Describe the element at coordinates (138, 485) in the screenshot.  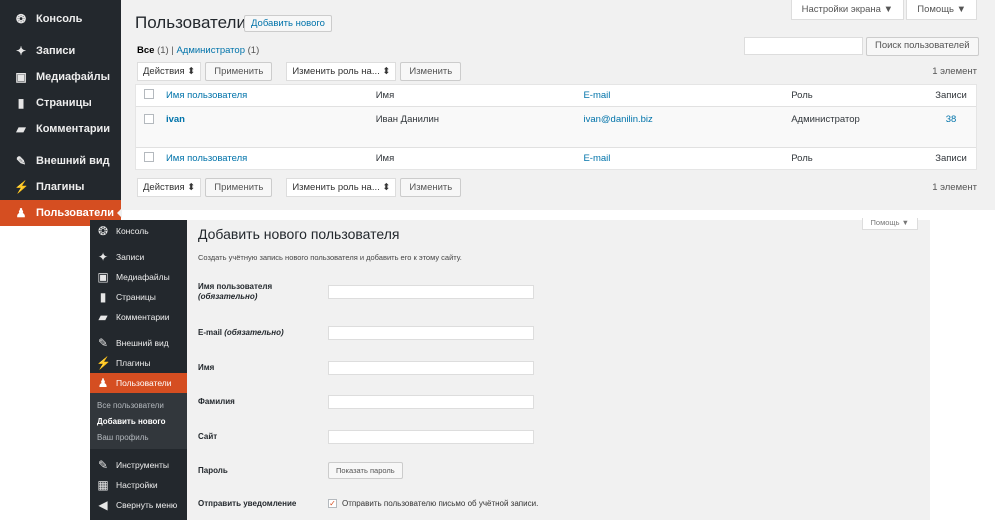
I see `sidebar-item-settings: ▦ Настройки` at that location.